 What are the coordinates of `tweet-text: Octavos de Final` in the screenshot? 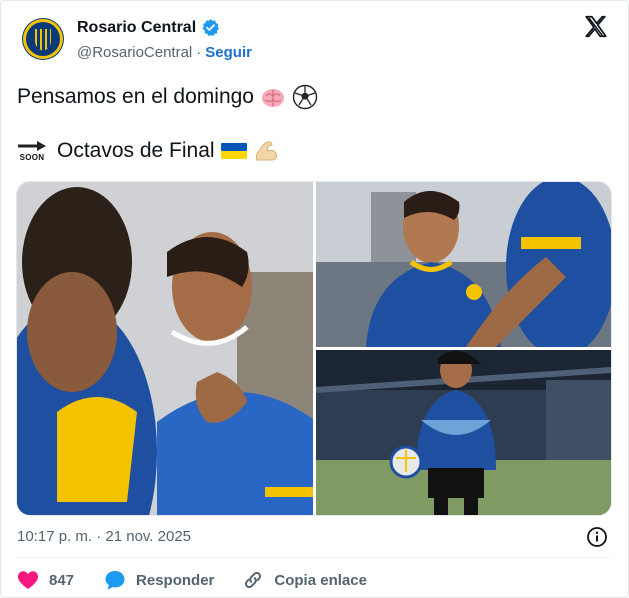 It's located at (136, 150).